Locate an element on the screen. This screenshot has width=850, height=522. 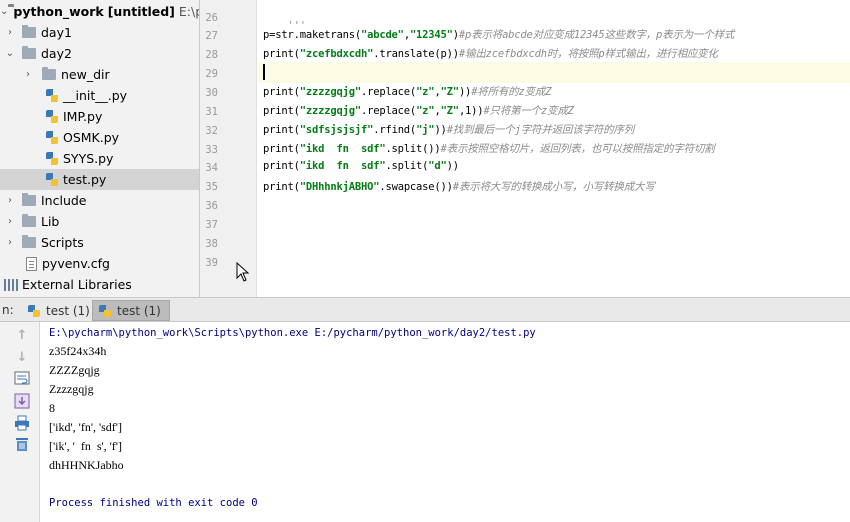
line-number: 32 is located at coordinates (211, 131).